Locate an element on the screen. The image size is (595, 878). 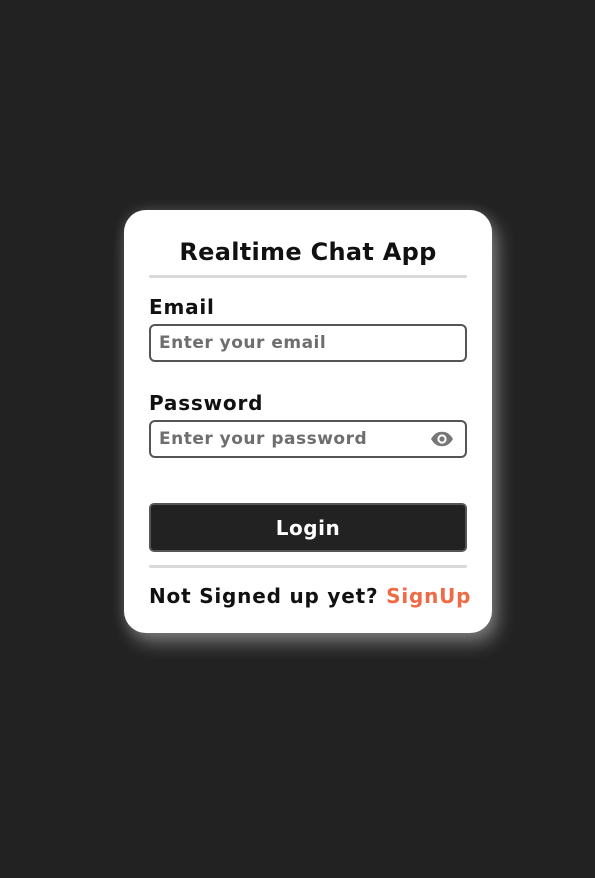
signup-row: Not Signed up yet? SignUp is located at coordinates (309, 596).